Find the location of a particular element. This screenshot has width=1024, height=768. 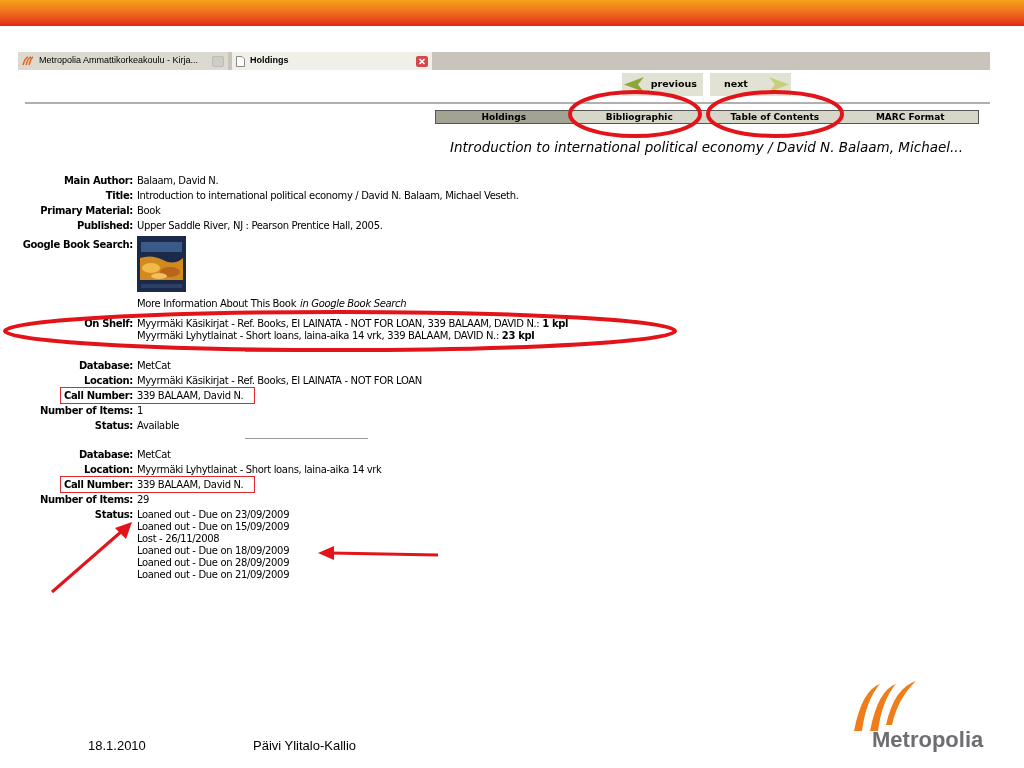

browser-tab: Holdings is located at coordinates (332, 61).